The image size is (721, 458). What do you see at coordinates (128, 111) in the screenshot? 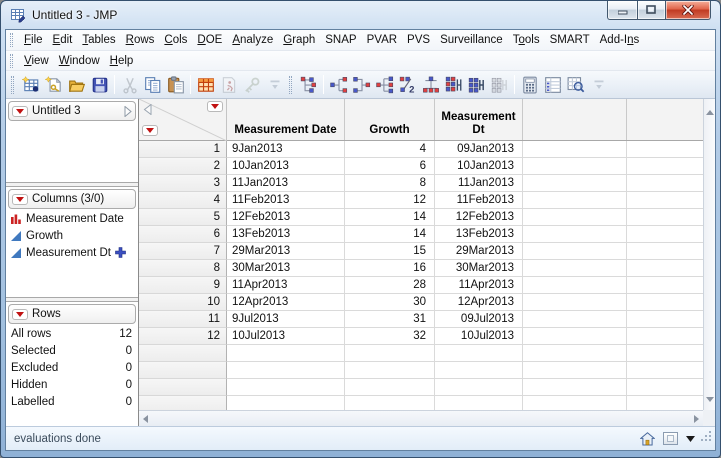
I see `panel-expand-icon` at bounding box center [128, 111].